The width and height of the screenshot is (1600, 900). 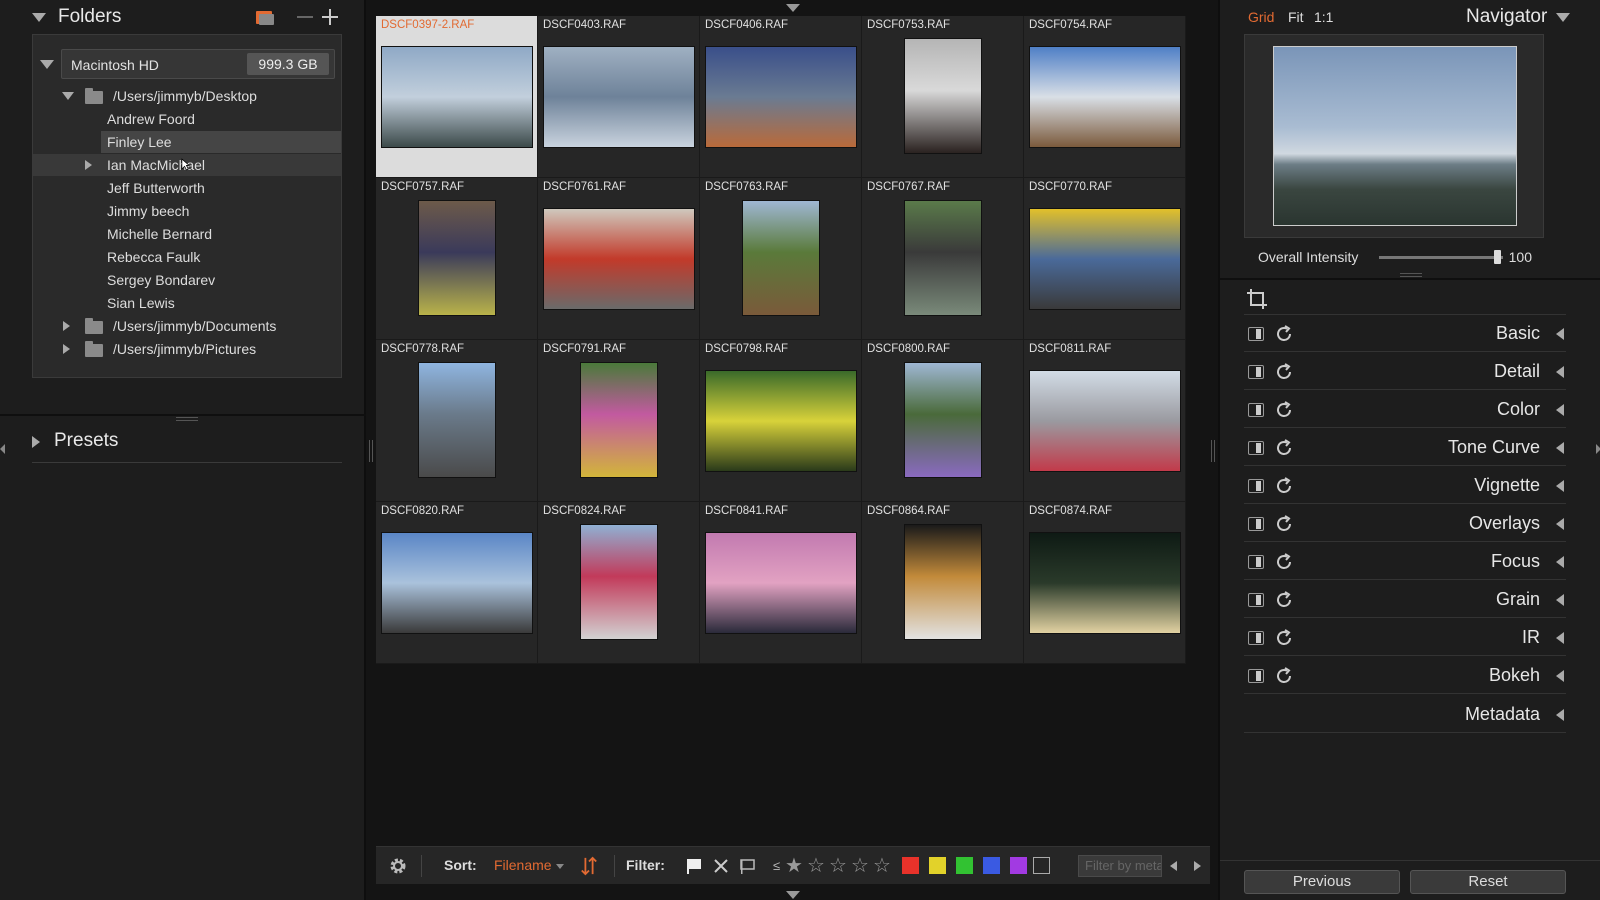 I want to click on thumbnail-cell: DSCF0761.RAF, so click(x=619, y=259).